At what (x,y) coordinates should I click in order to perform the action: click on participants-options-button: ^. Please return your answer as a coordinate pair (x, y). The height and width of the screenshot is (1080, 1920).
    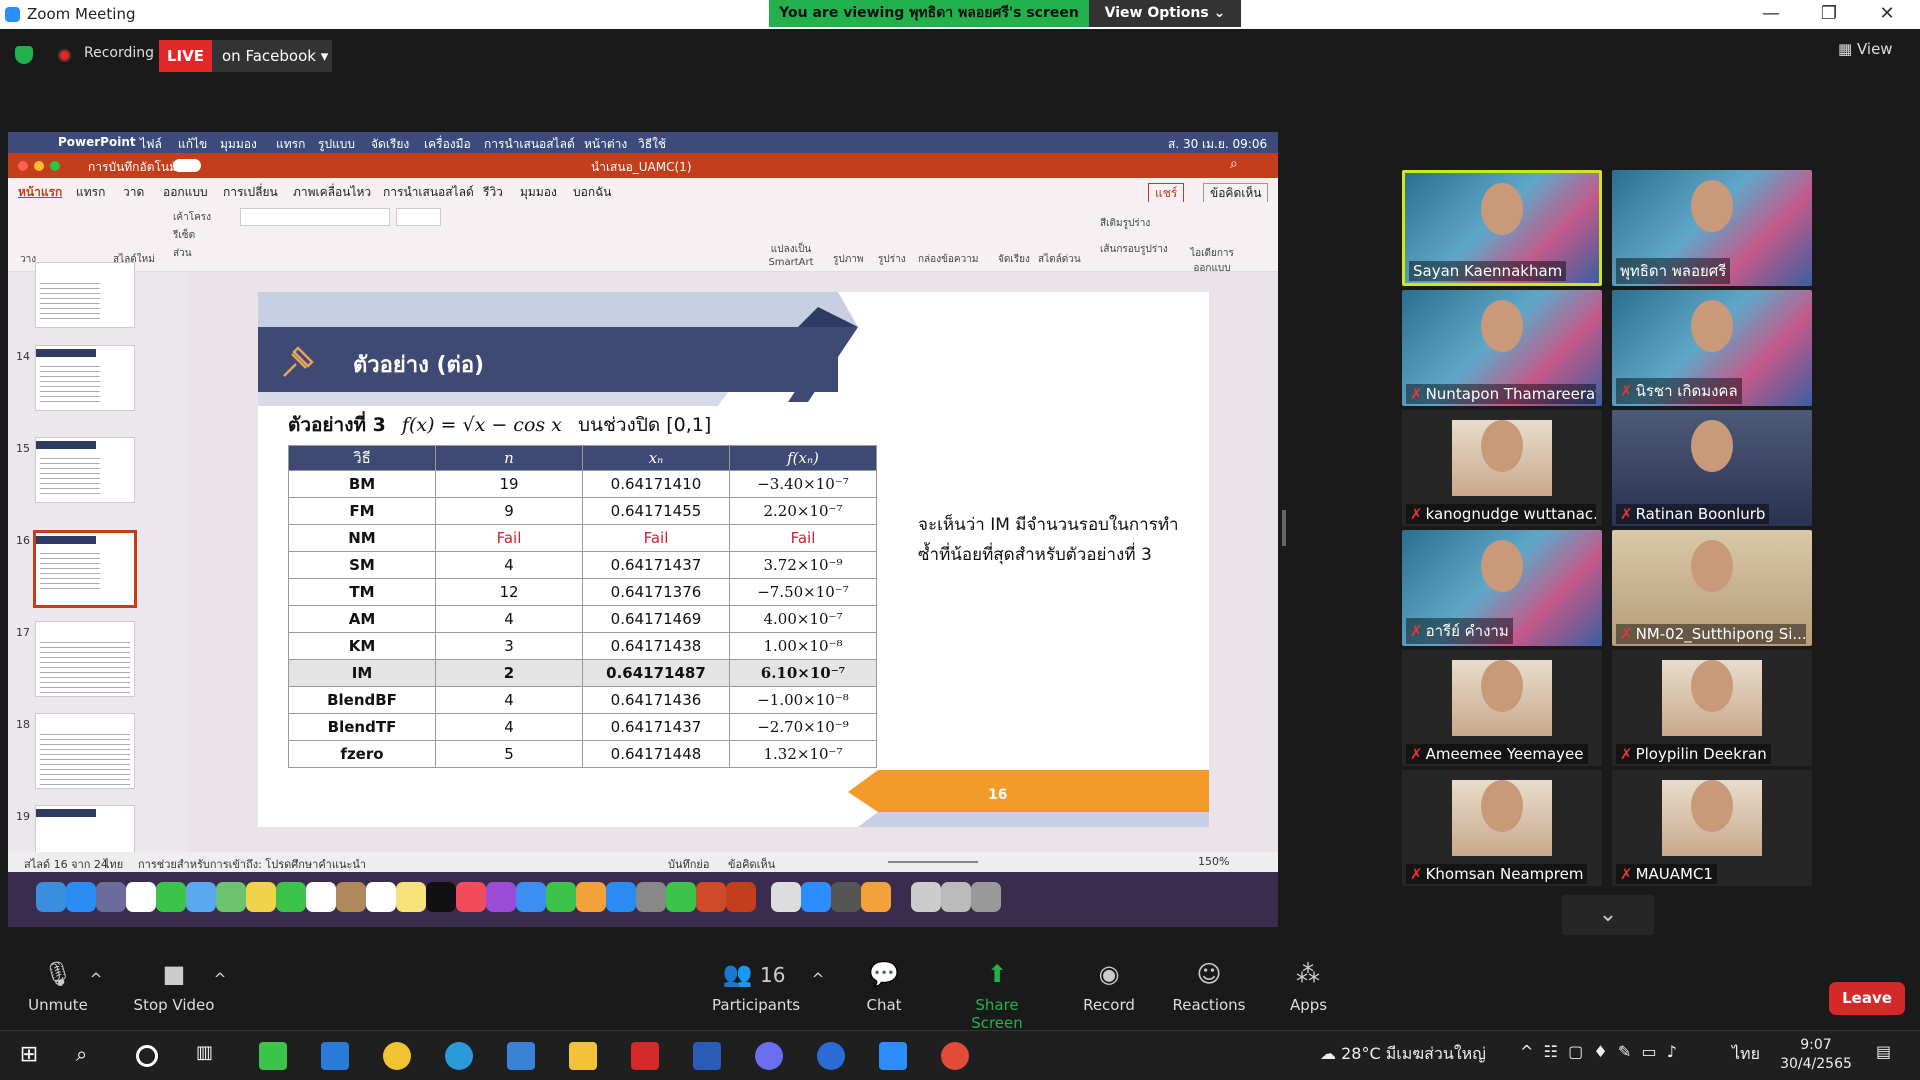
    Looking at the image, I should click on (818, 979).